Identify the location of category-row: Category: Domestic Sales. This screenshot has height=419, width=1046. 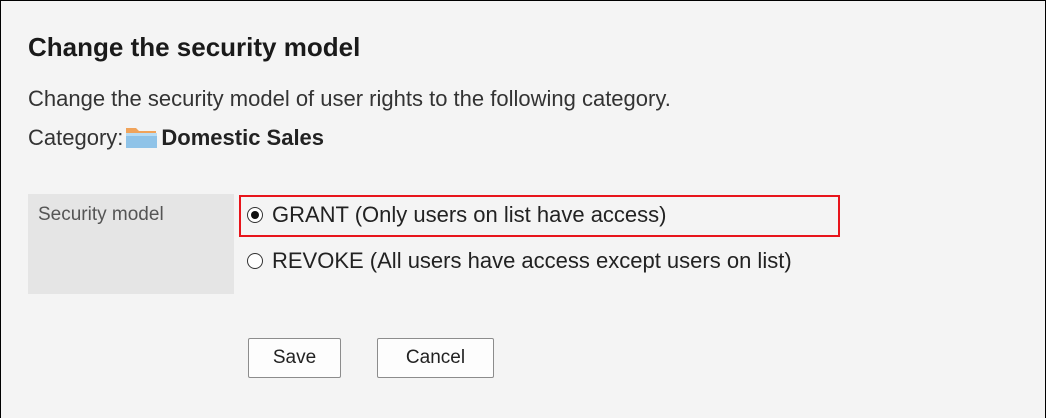
(176, 138).